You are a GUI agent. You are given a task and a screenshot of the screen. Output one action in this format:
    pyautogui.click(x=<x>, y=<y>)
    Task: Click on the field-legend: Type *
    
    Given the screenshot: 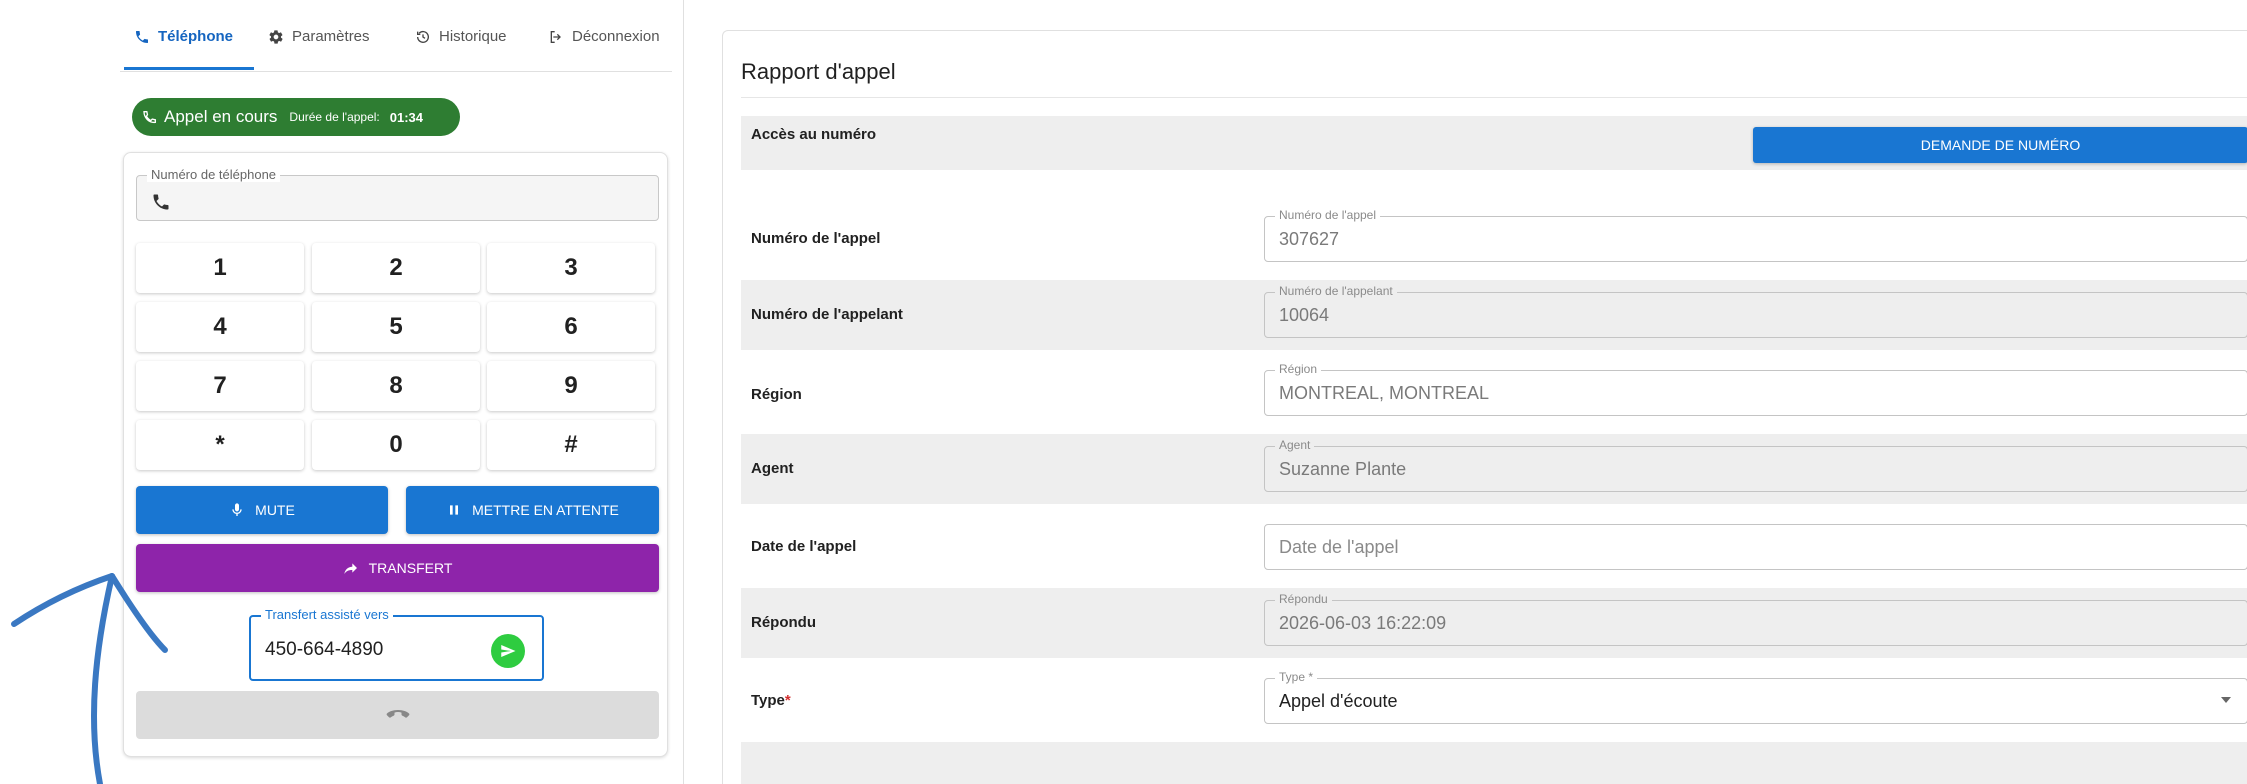 What is the action you would take?
    pyautogui.click(x=1296, y=677)
    